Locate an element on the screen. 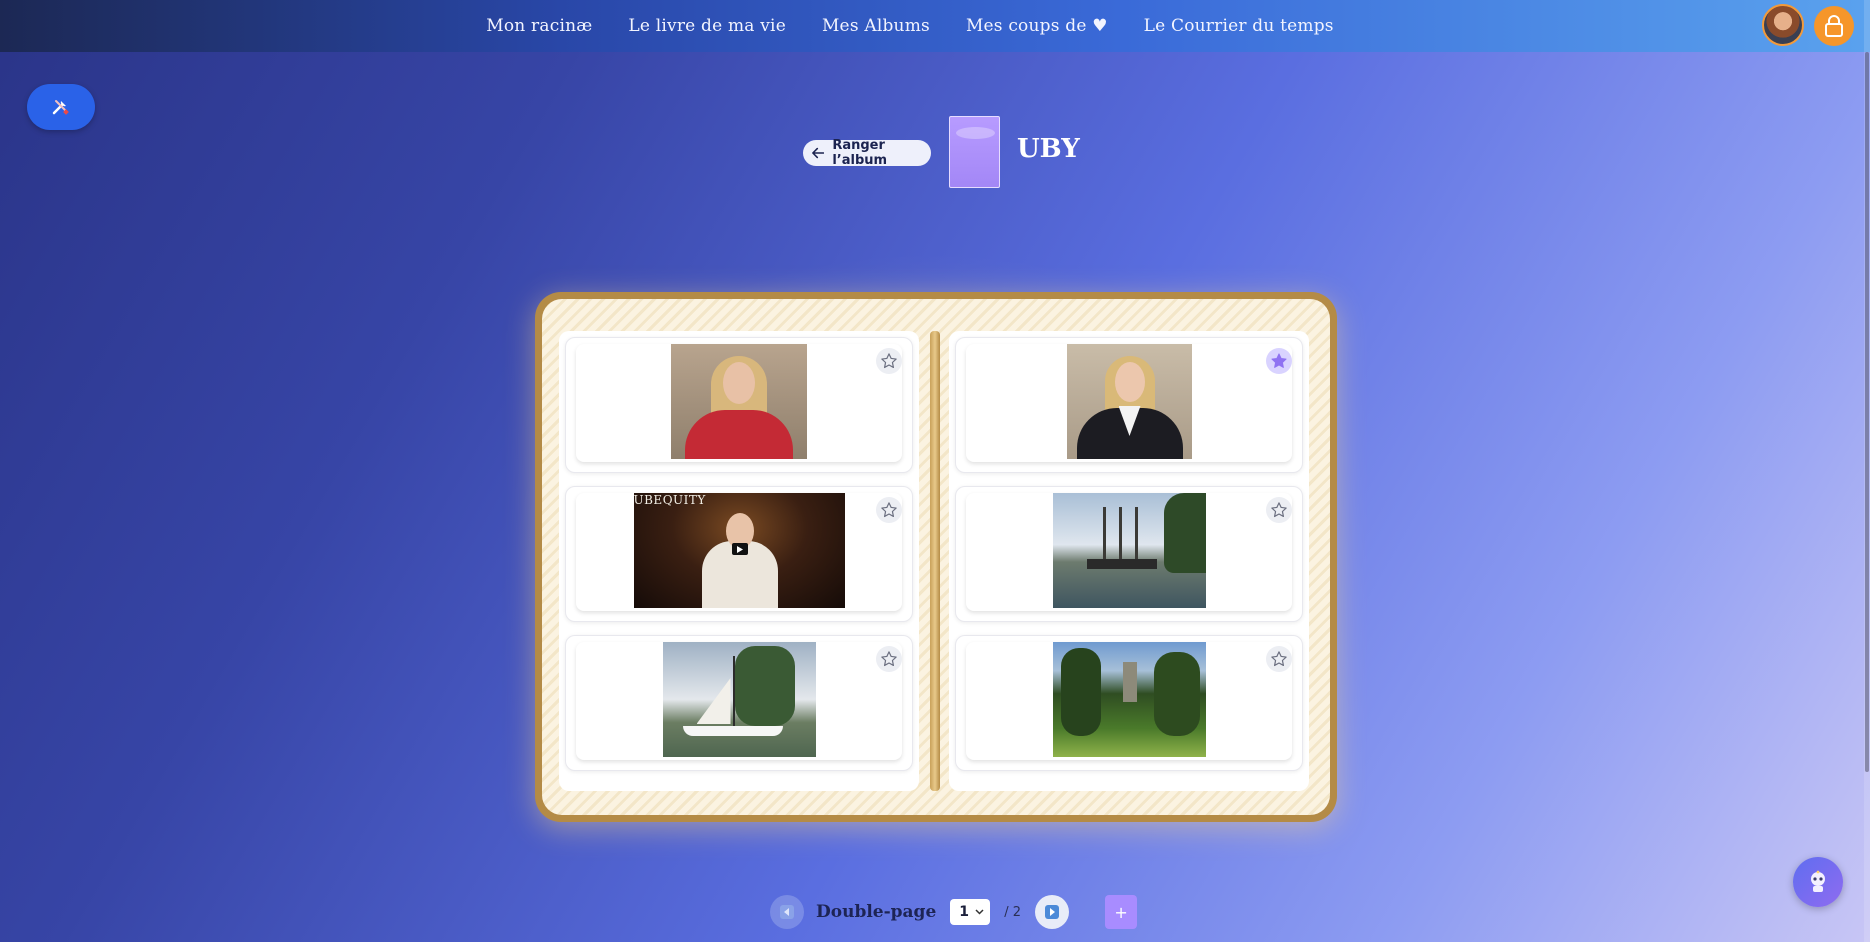 The width and height of the screenshot is (1870, 942). user-avatar is located at coordinates (1783, 25).